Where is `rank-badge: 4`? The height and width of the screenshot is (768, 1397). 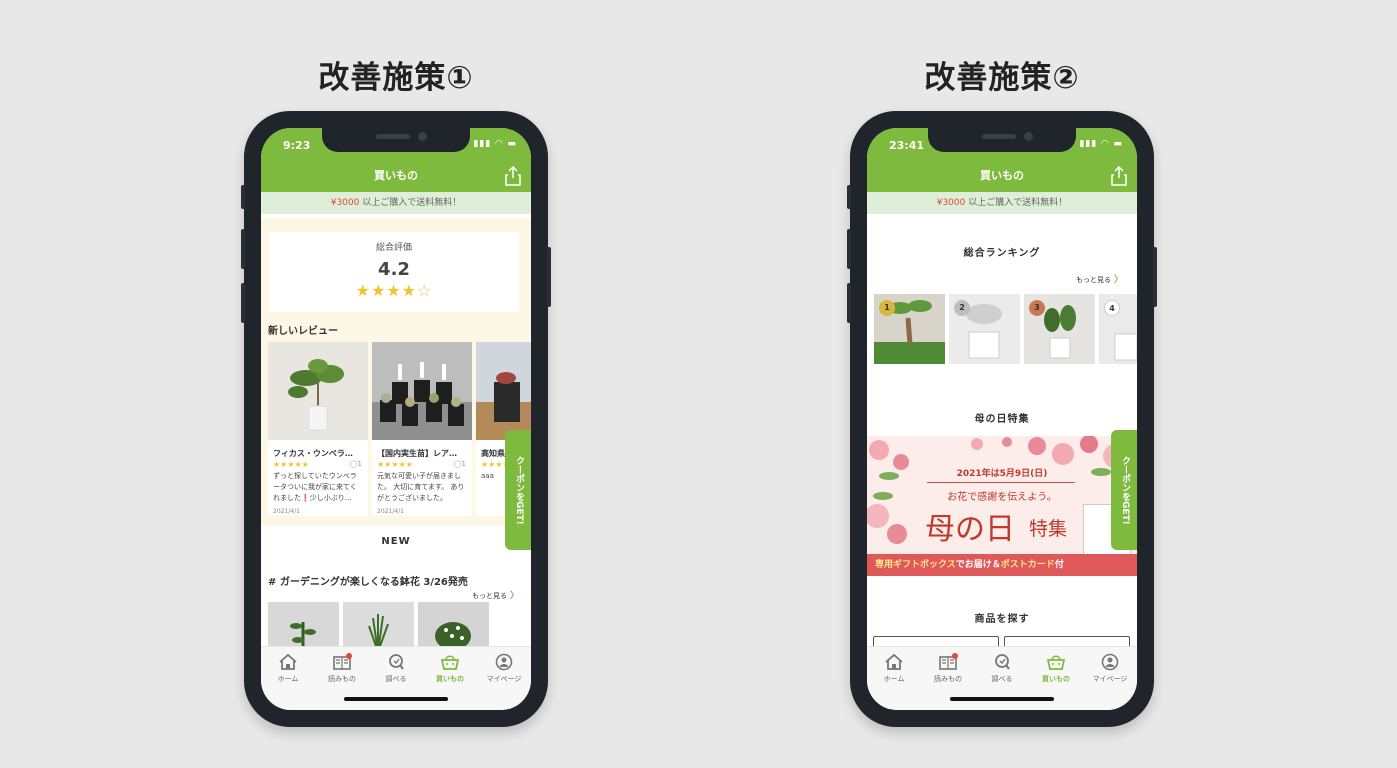
rank-badge: 4 is located at coordinates (1112, 308).